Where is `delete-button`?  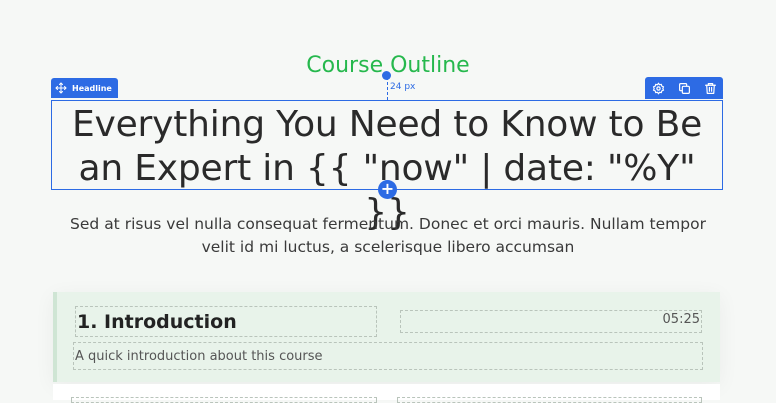 delete-button is located at coordinates (710, 88).